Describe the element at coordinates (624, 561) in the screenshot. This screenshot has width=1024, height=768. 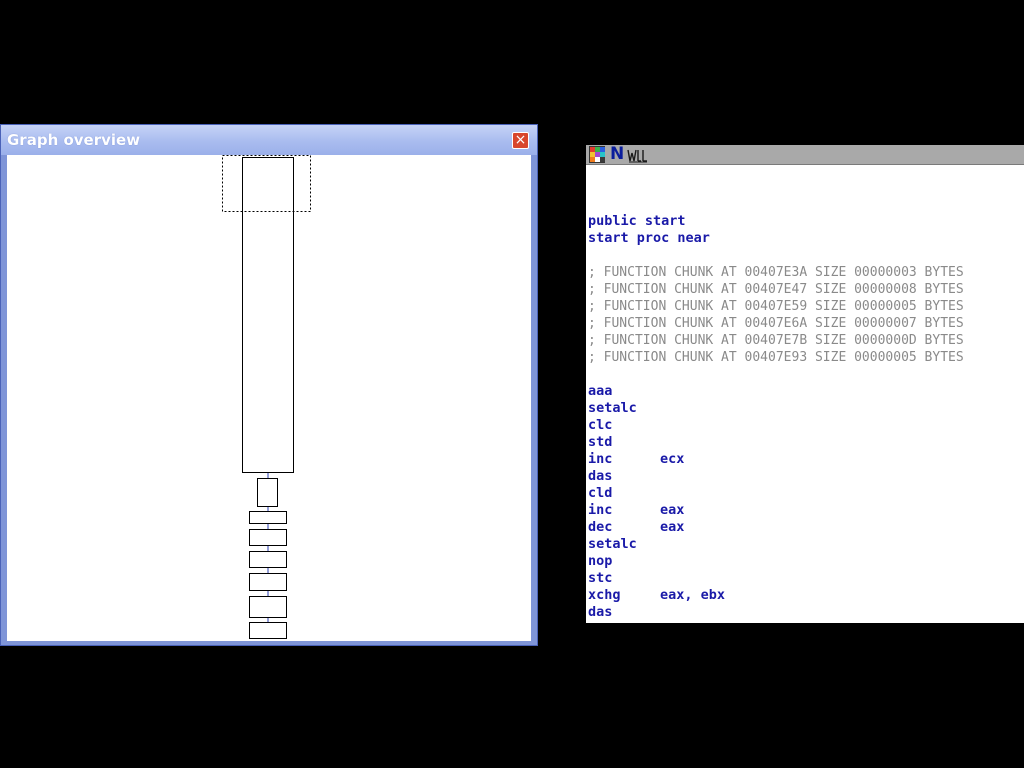
I see `instruction-line: nop` at that location.